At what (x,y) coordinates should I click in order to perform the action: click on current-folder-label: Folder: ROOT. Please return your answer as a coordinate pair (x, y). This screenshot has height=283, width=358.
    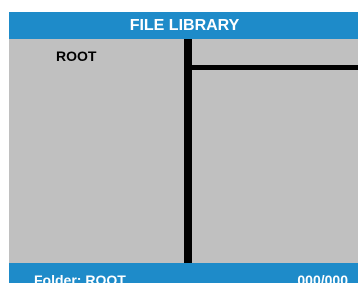
    Looking at the image, I should click on (80, 277).